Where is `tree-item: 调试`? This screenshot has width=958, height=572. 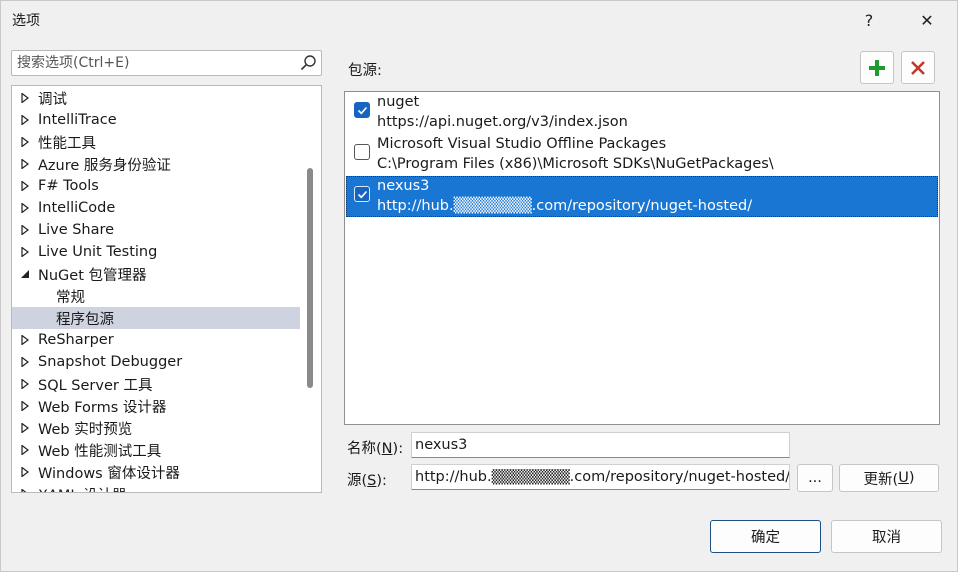
tree-item: 调试 is located at coordinates (156, 98).